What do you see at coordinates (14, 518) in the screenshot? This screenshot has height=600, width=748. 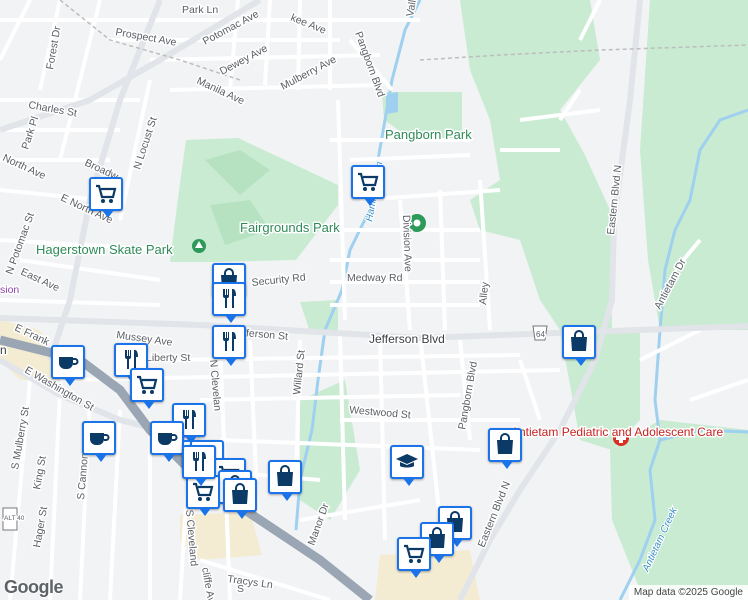 I see `label-route-alt40: ALT 40` at bounding box center [14, 518].